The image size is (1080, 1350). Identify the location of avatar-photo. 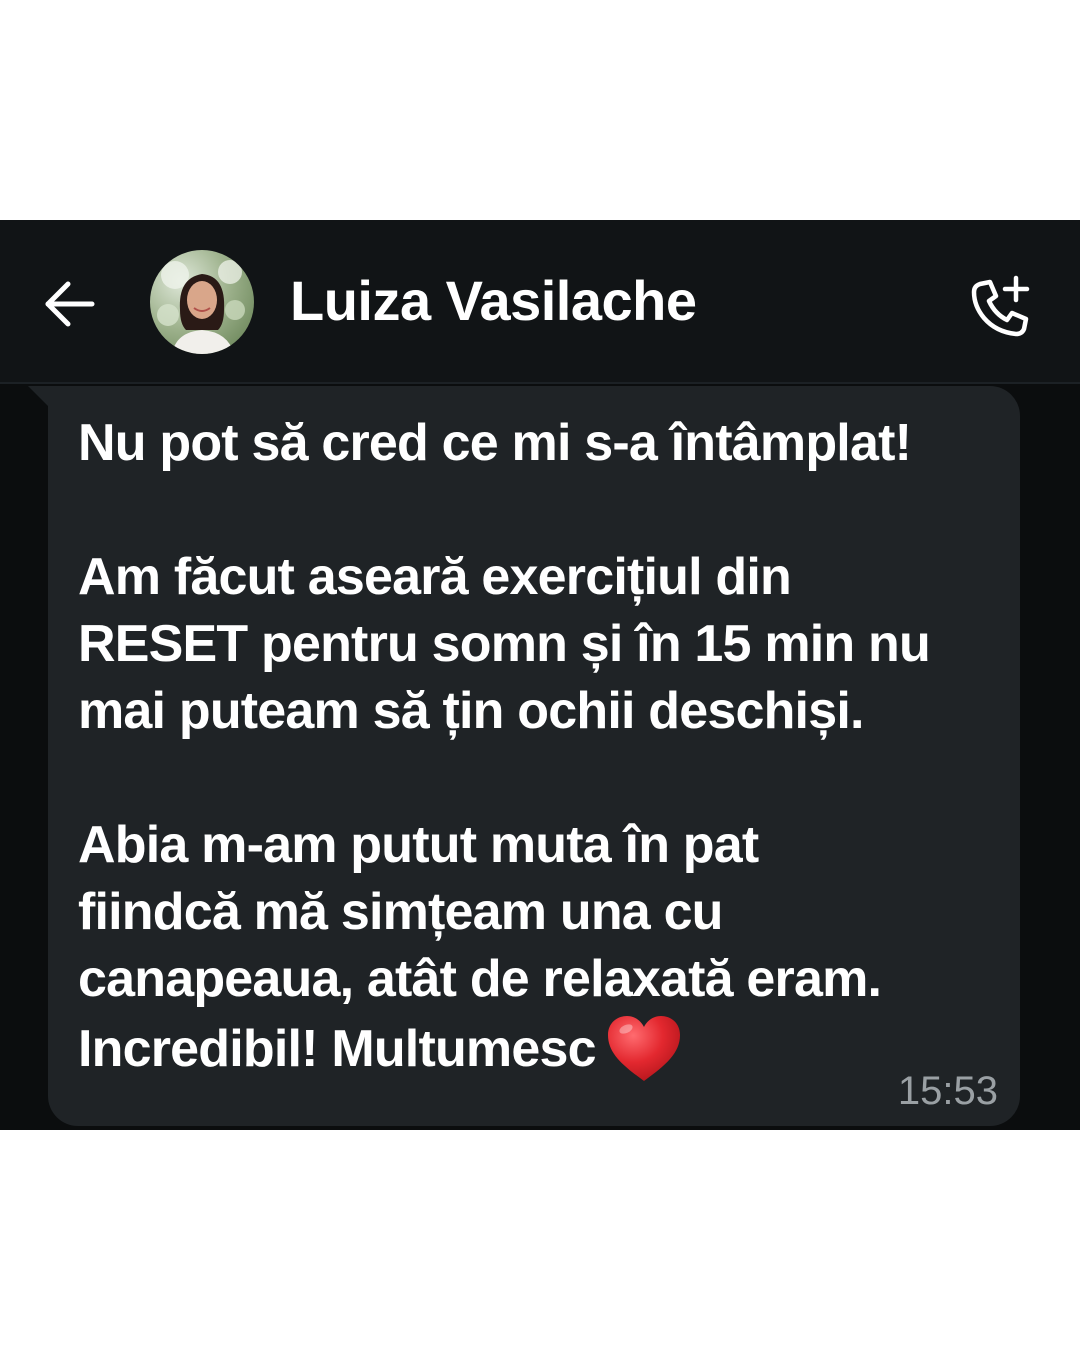
(201, 307).